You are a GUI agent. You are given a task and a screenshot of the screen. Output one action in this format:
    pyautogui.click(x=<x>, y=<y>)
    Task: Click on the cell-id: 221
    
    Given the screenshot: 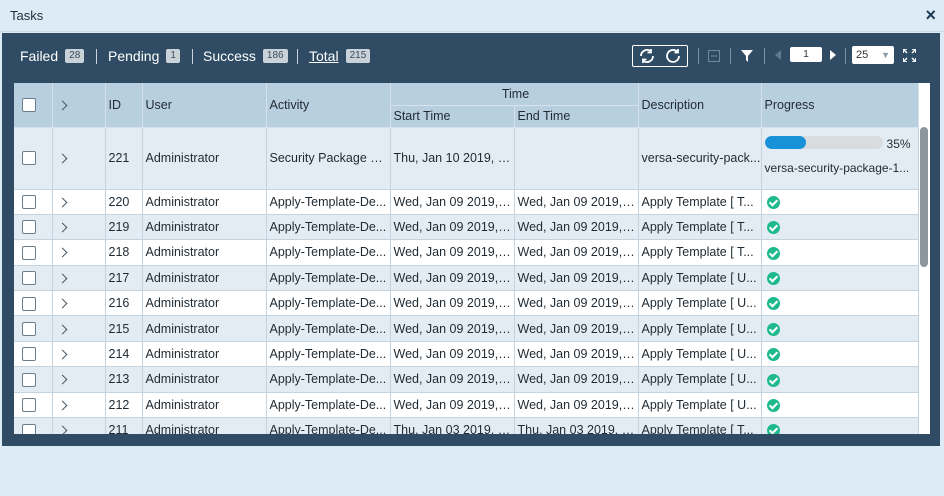 What is the action you would take?
    pyautogui.click(x=124, y=158)
    